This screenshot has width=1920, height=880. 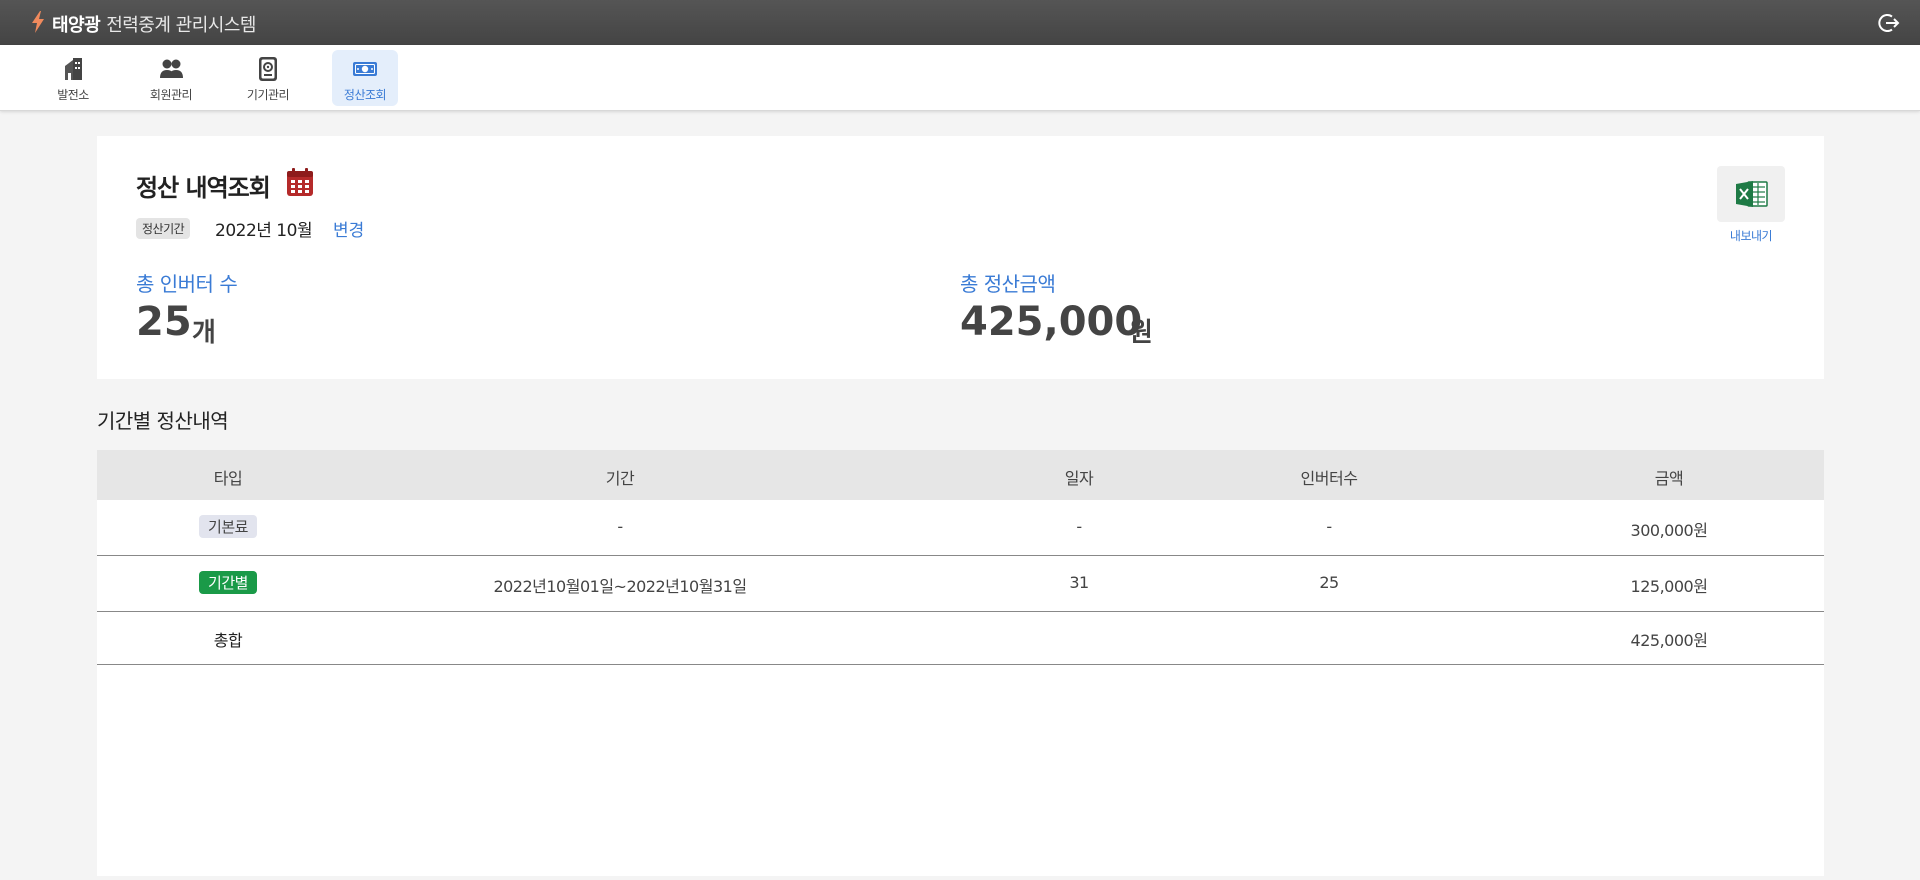 What do you see at coordinates (365, 78) in the screenshot?
I see `nav-item-settlement: 정산조회` at bounding box center [365, 78].